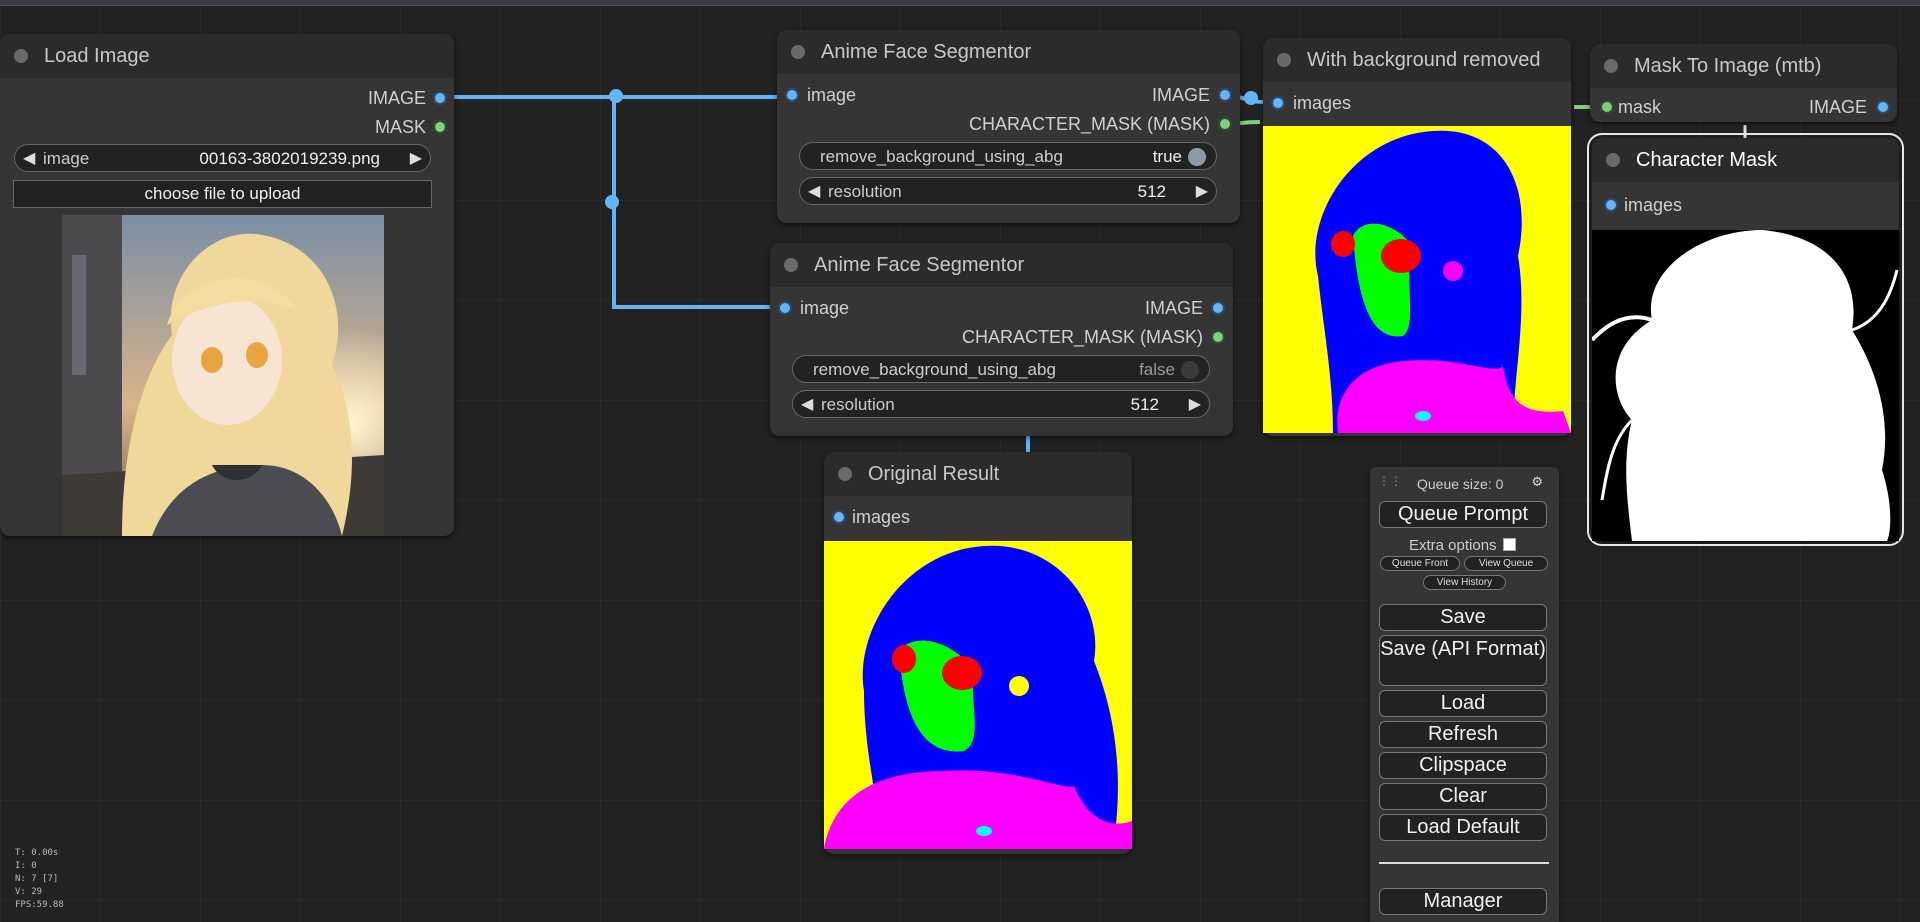 The height and width of the screenshot is (922, 1920). What do you see at coordinates (97, 56) in the screenshot?
I see `load-image-title: Load Image` at bounding box center [97, 56].